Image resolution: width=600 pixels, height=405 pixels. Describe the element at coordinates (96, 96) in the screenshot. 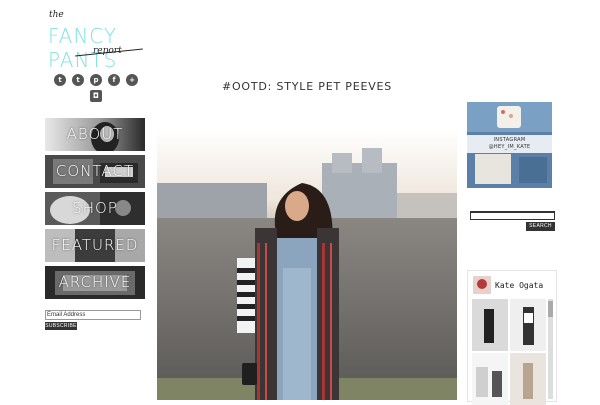

I see `instagram-icon: ◘` at that location.